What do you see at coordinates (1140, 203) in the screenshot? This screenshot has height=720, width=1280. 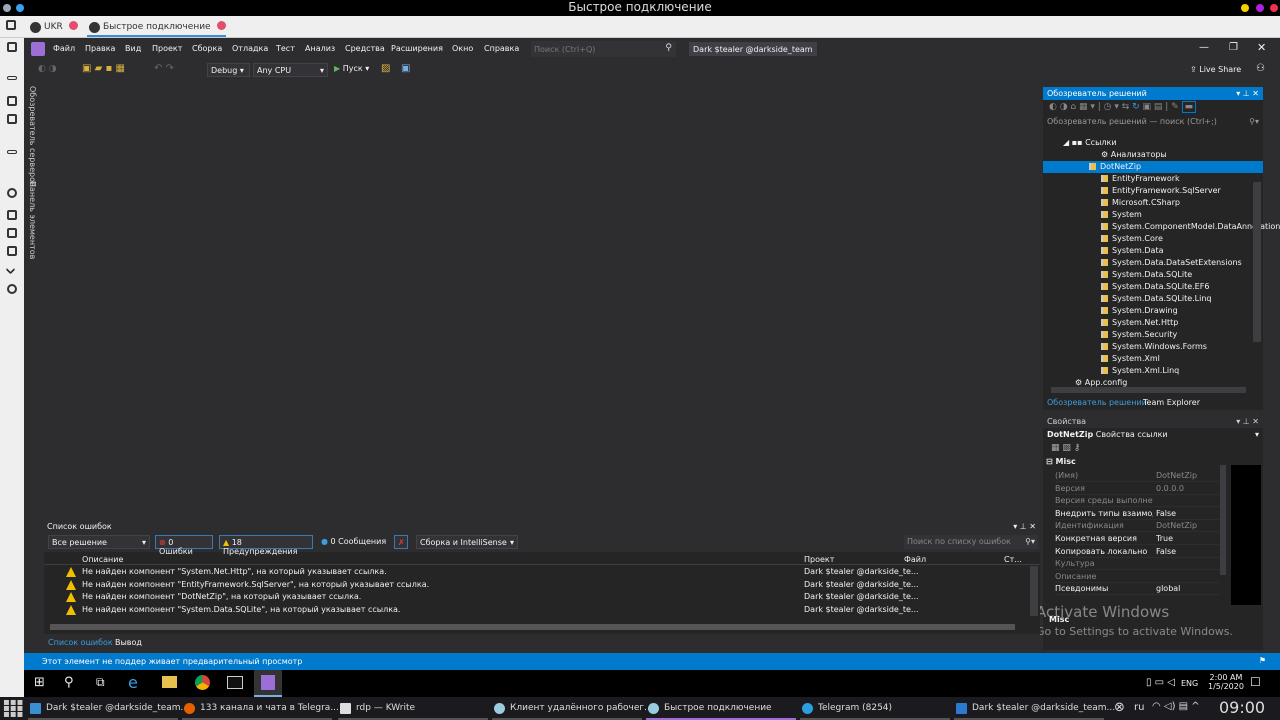 I see `tree-reference-item: Microsoft.CSharp` at bounding box center [1140, 203].